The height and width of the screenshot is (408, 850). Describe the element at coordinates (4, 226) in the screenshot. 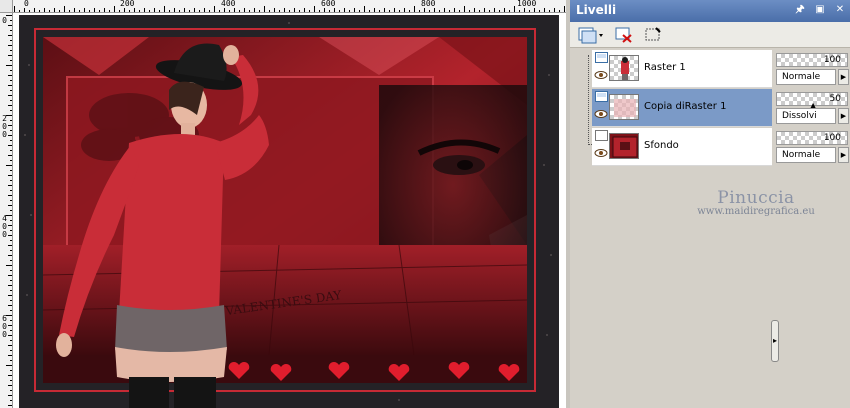

I see `ruler-label: 400` at that location.